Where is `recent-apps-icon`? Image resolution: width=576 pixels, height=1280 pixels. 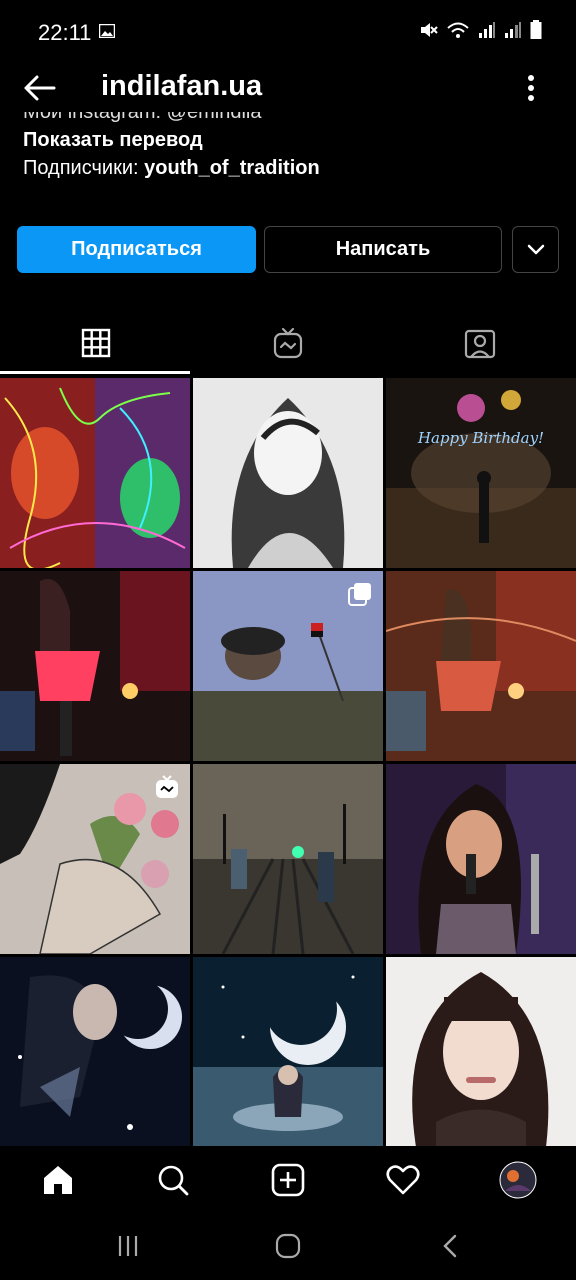 recent-apps-icon is located at coordinates (128, 1246).